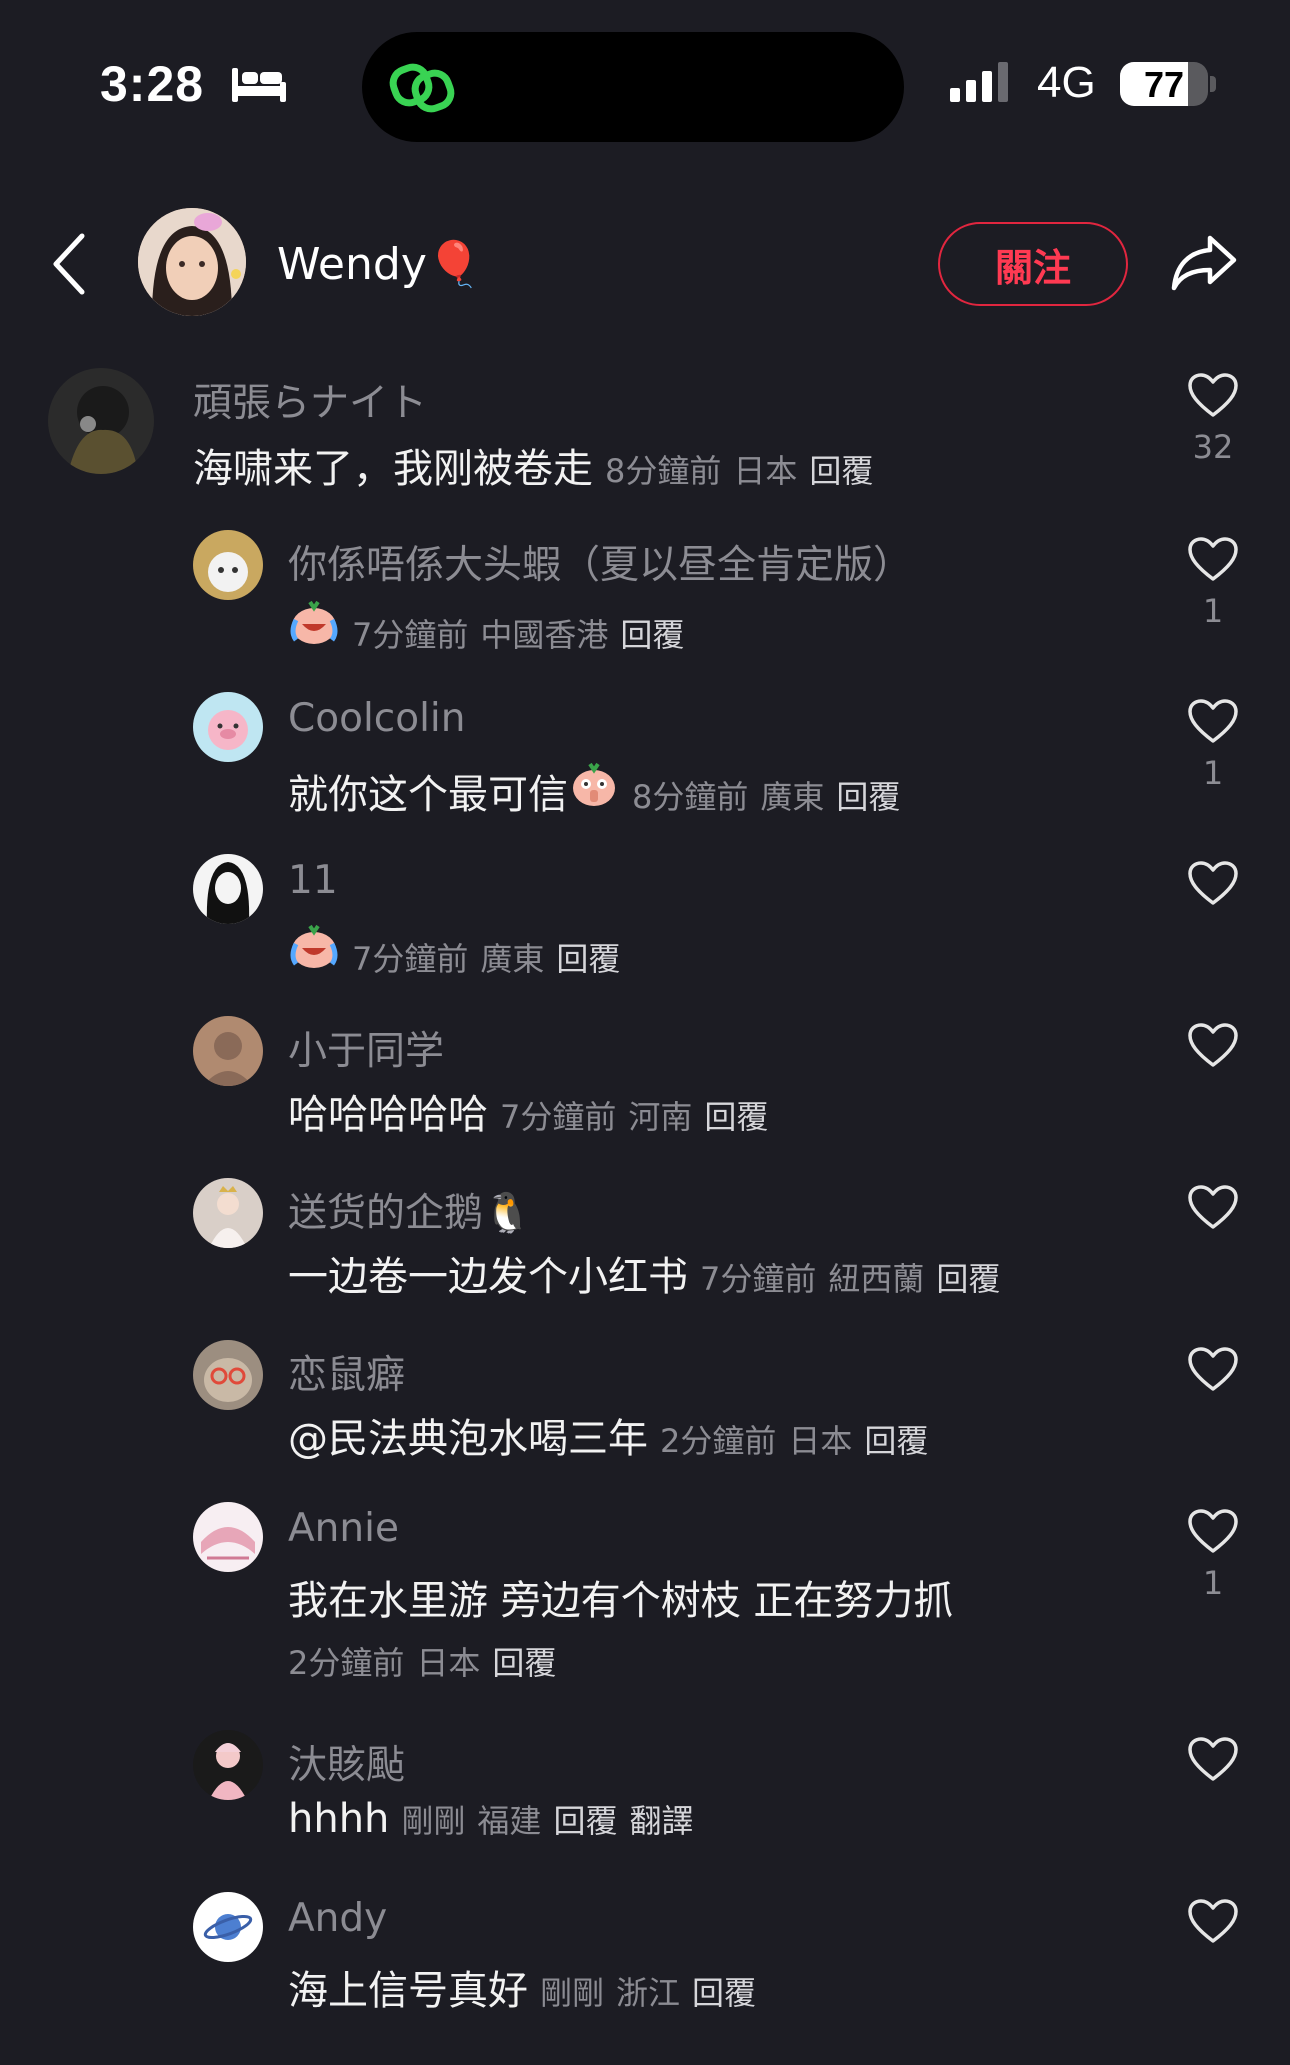  I want to click on comment-text: 我在水里游 旁边有个树枝 正在努力抓, so click(621, 1601).